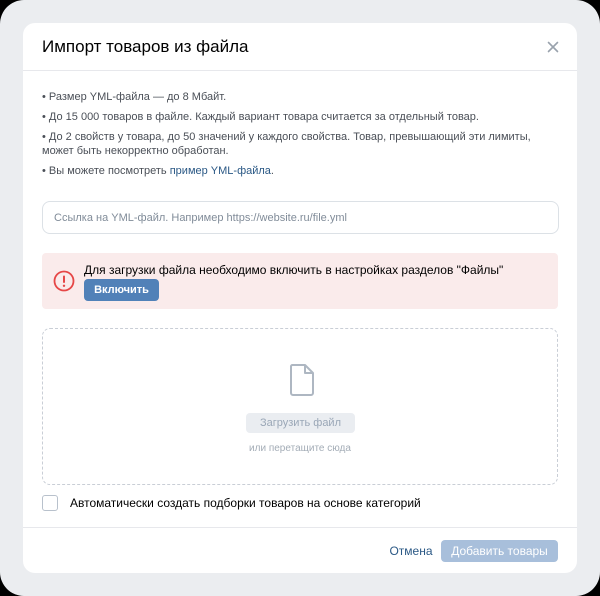  What do you see at coordinates (134, 97) in the screenshot?
I see `requirement-file-size: • Размер YML-файла — до 8 Мбайт.` at bounding box center [134, 97].